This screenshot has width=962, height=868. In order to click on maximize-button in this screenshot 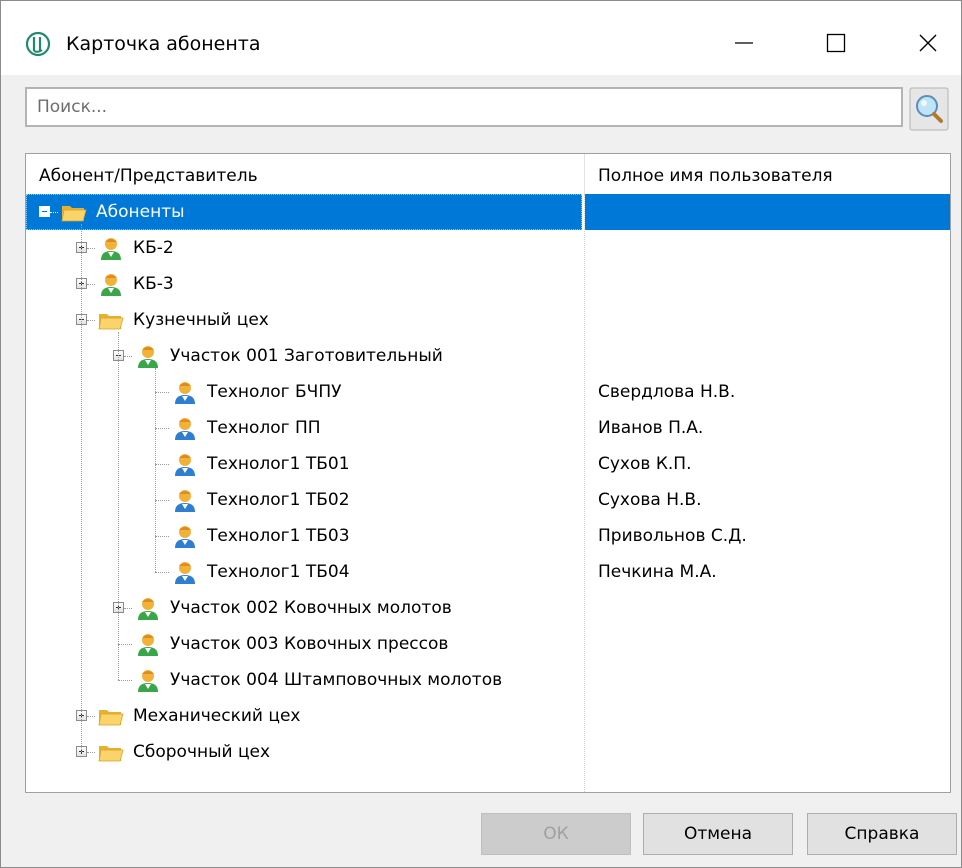, I will do `click(836, 43)`.